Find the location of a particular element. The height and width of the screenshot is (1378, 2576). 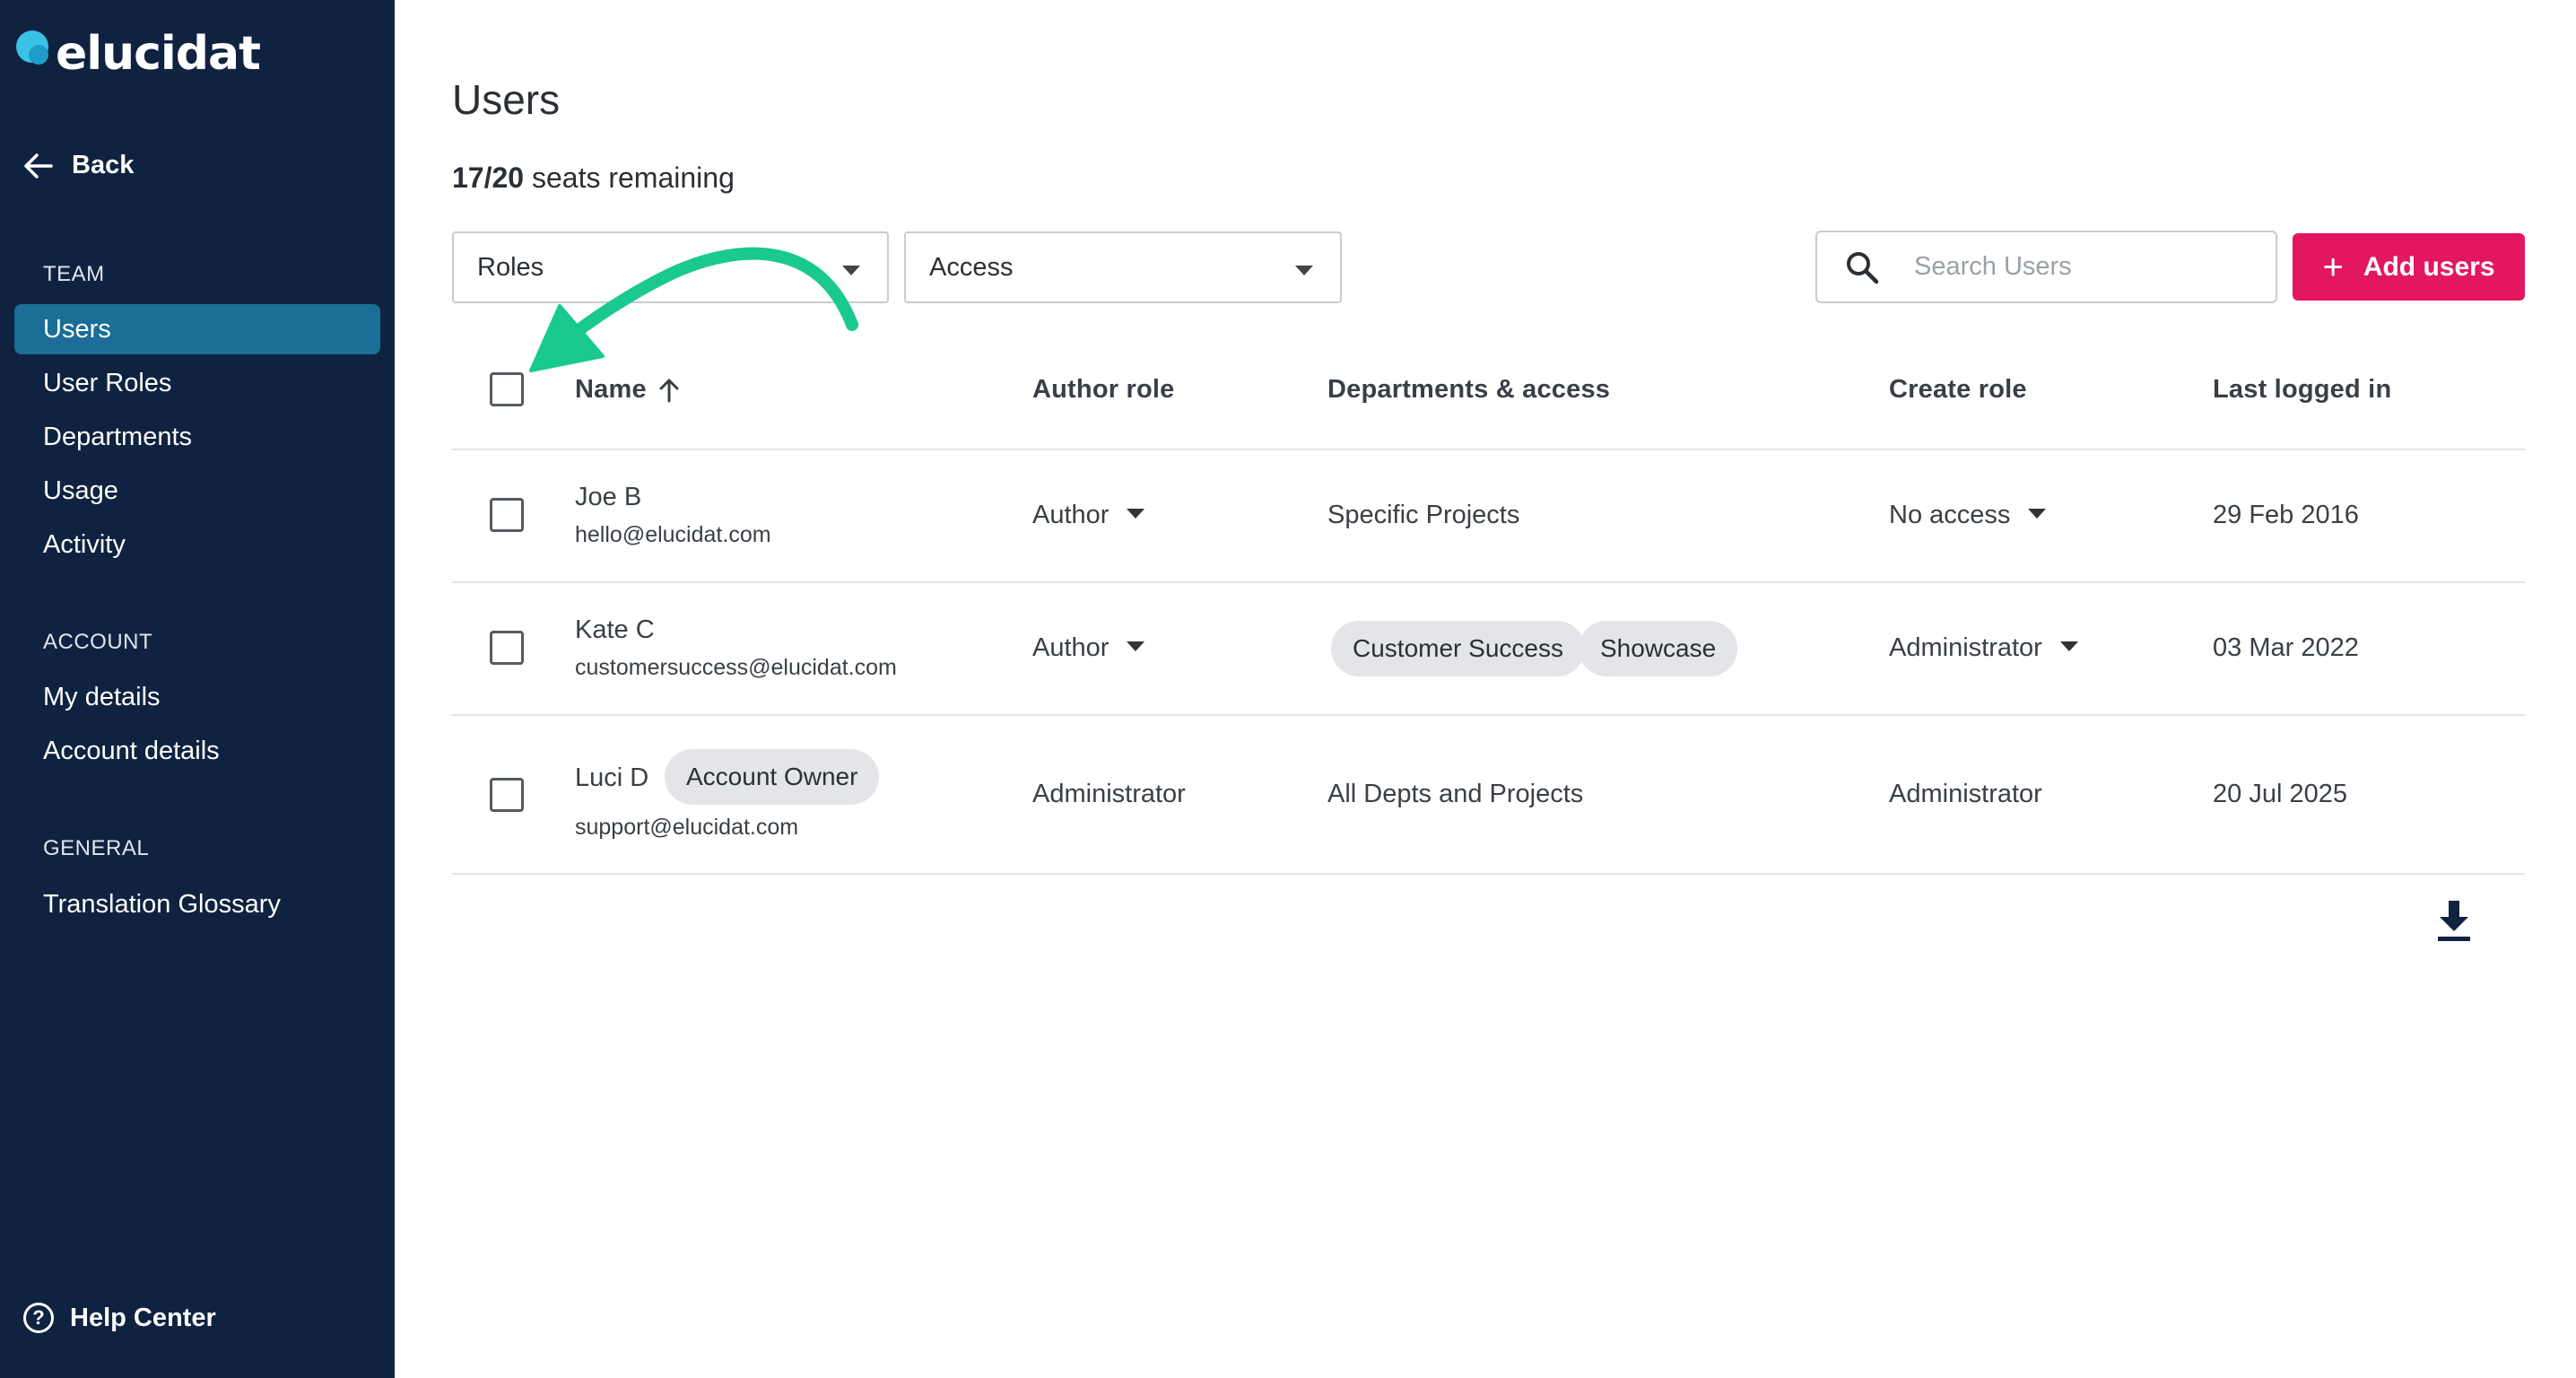

add-users-label: Add users is located at coordinates (2429, 266).